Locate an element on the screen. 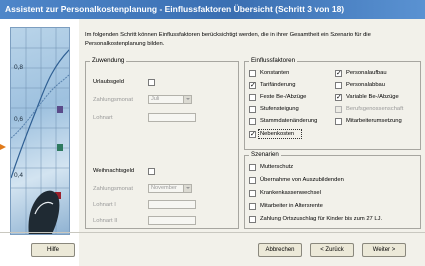  einflussfaktoren-group-title: Einflussfaktoren is located at coordinates (273, 60).